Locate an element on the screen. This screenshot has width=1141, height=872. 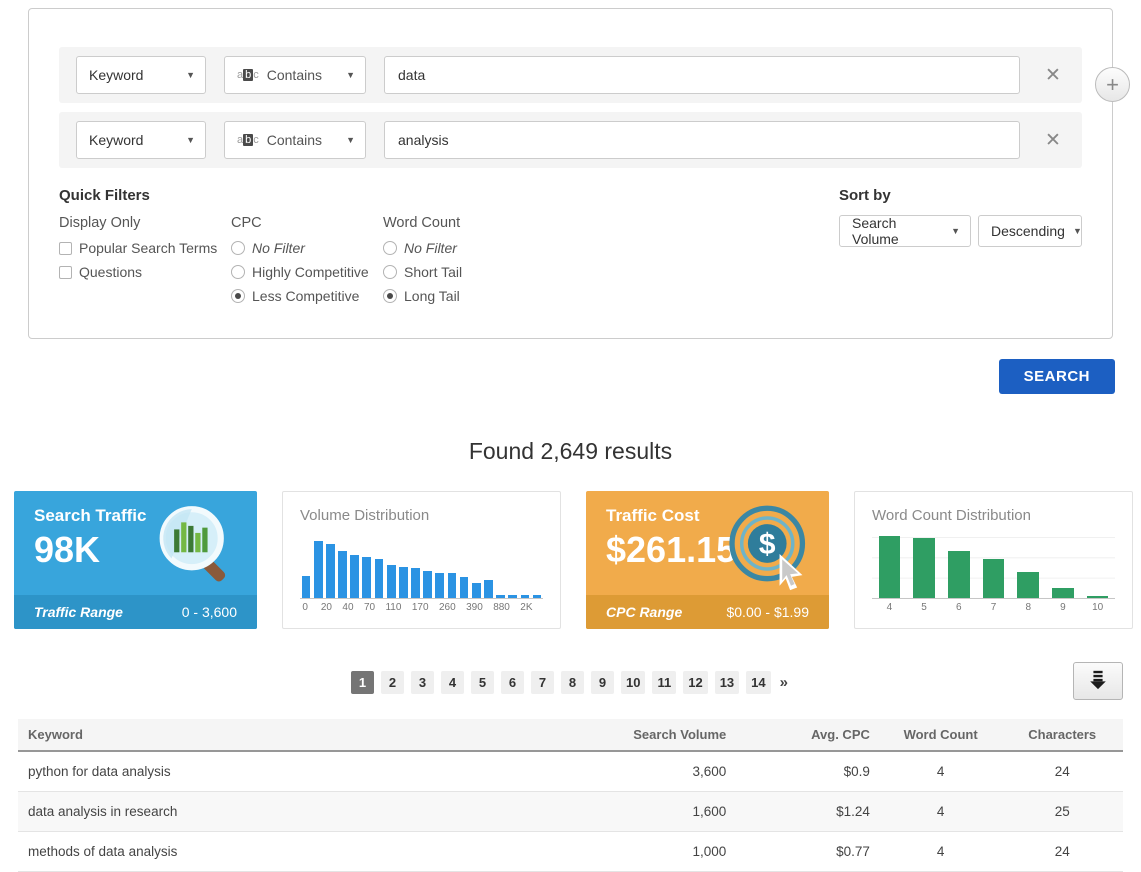
results-toolbar: 1 2 3 4 5 6 7 8 9 10 11 12 13 14» is located at coordinates (570, 685).